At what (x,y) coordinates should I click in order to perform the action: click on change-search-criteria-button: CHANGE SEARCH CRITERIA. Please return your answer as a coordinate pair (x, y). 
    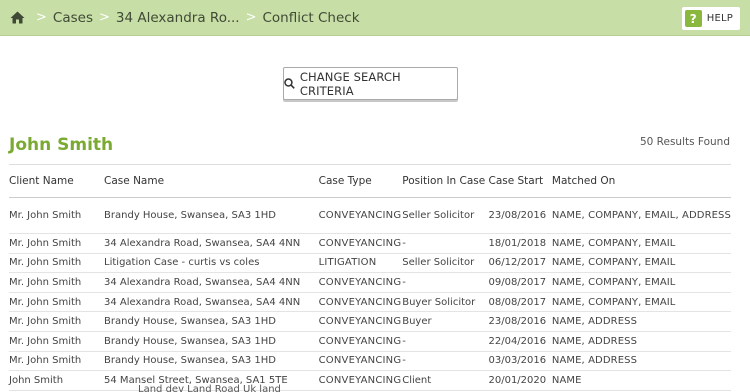
    Looking at the image, I should click on (370, 83).